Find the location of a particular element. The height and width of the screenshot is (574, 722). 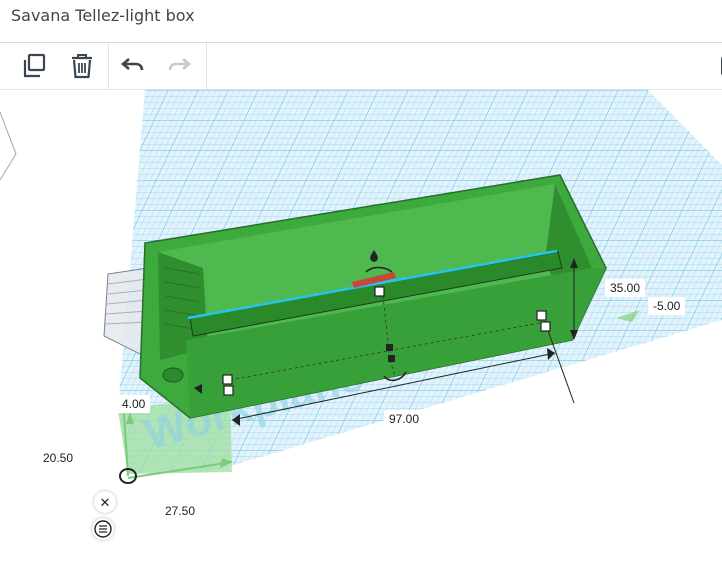

position-y-label: 20.50 is located at coordinates (58, 458).